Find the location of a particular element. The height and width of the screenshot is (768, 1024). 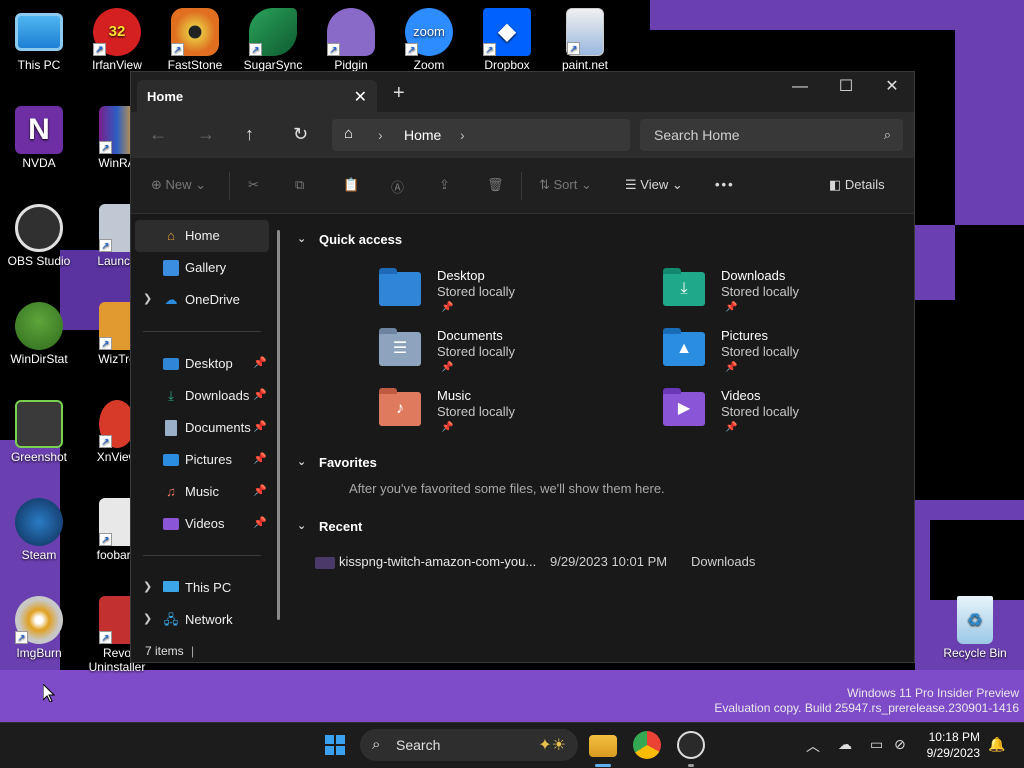

desktop-folder-icon is located at coordinates (171, 364).